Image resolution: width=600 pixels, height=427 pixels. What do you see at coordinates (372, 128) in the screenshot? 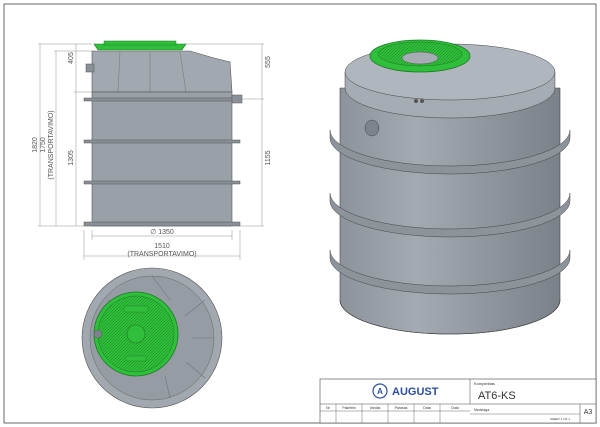
I see `iso-pipe` at bounding box center [372, 128].